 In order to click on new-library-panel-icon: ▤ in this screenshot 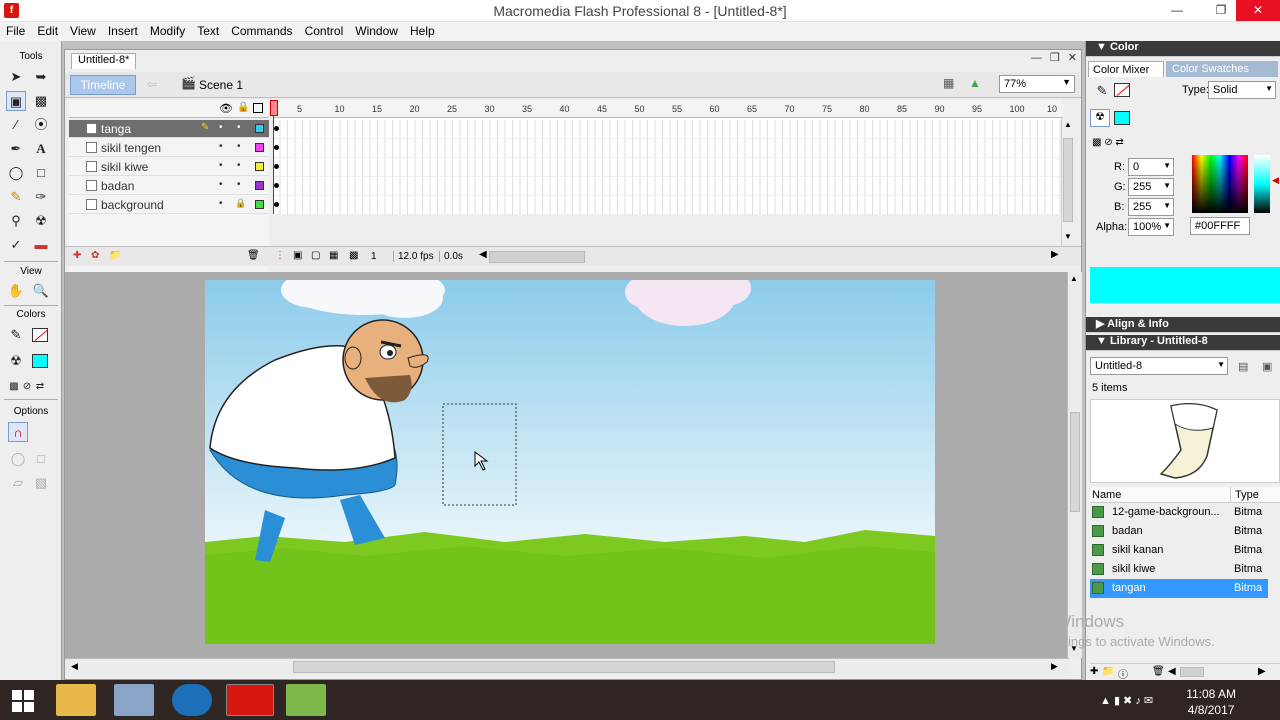, I will do `click(1243, 366)`.